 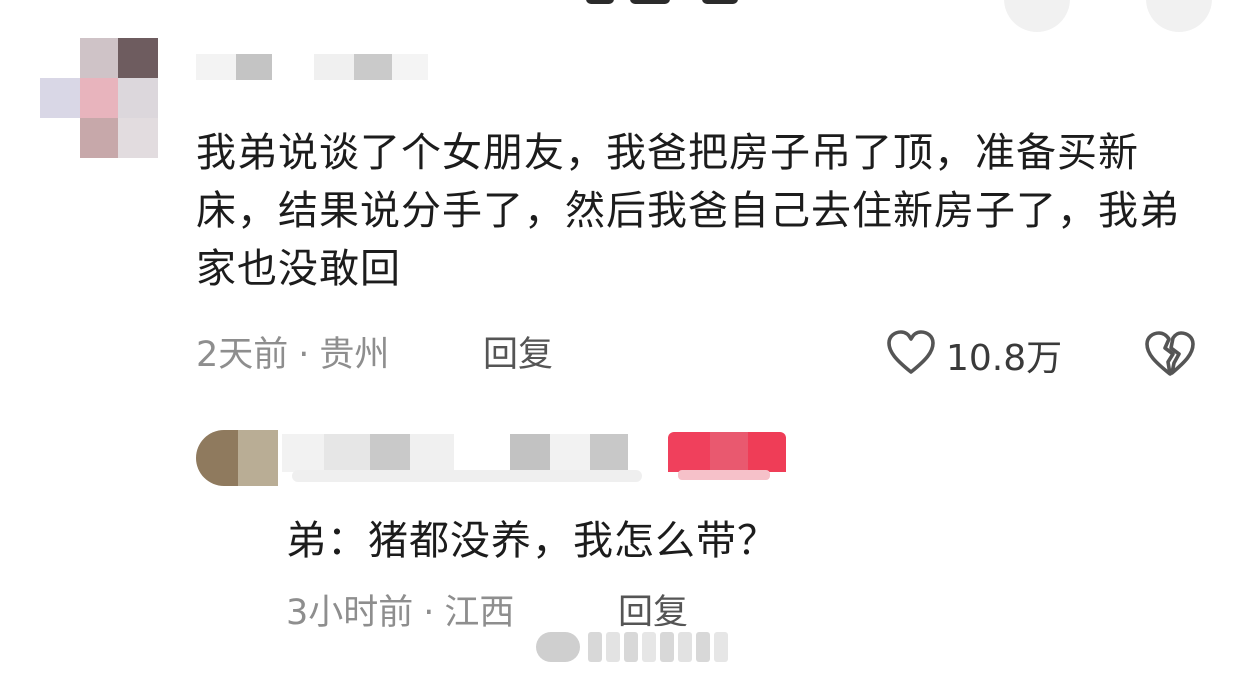 I want to click on reply-meta: 3小时前 · 江西, so click(x=400, y=613).